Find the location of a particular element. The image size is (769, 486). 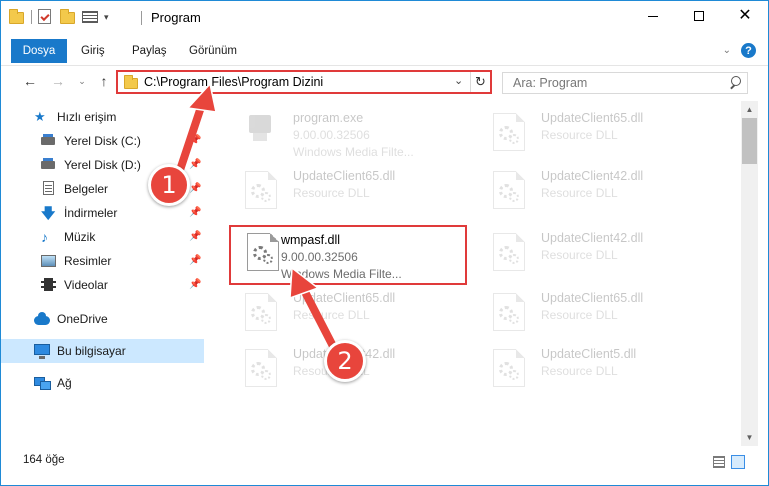

file-item: UpdateClient5.dll Resource DLL is located at coordinates (597, 369).